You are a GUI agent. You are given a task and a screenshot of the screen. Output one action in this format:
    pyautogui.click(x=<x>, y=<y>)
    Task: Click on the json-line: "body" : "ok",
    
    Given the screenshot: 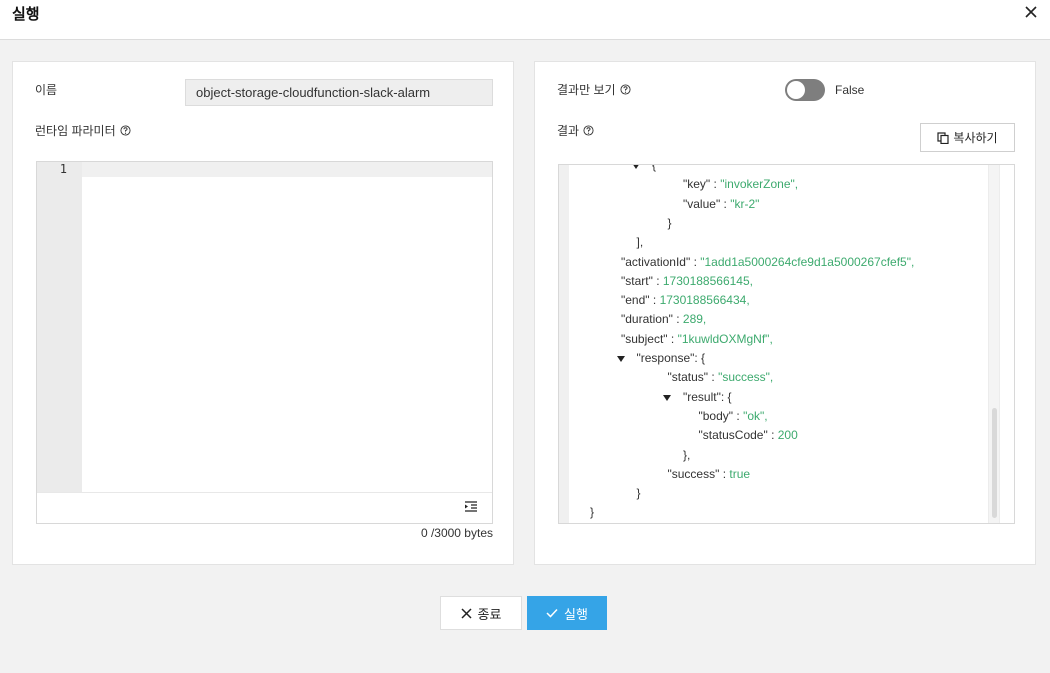 What is the action you would take?
    pyautogui.click(x=733, y=416)
    